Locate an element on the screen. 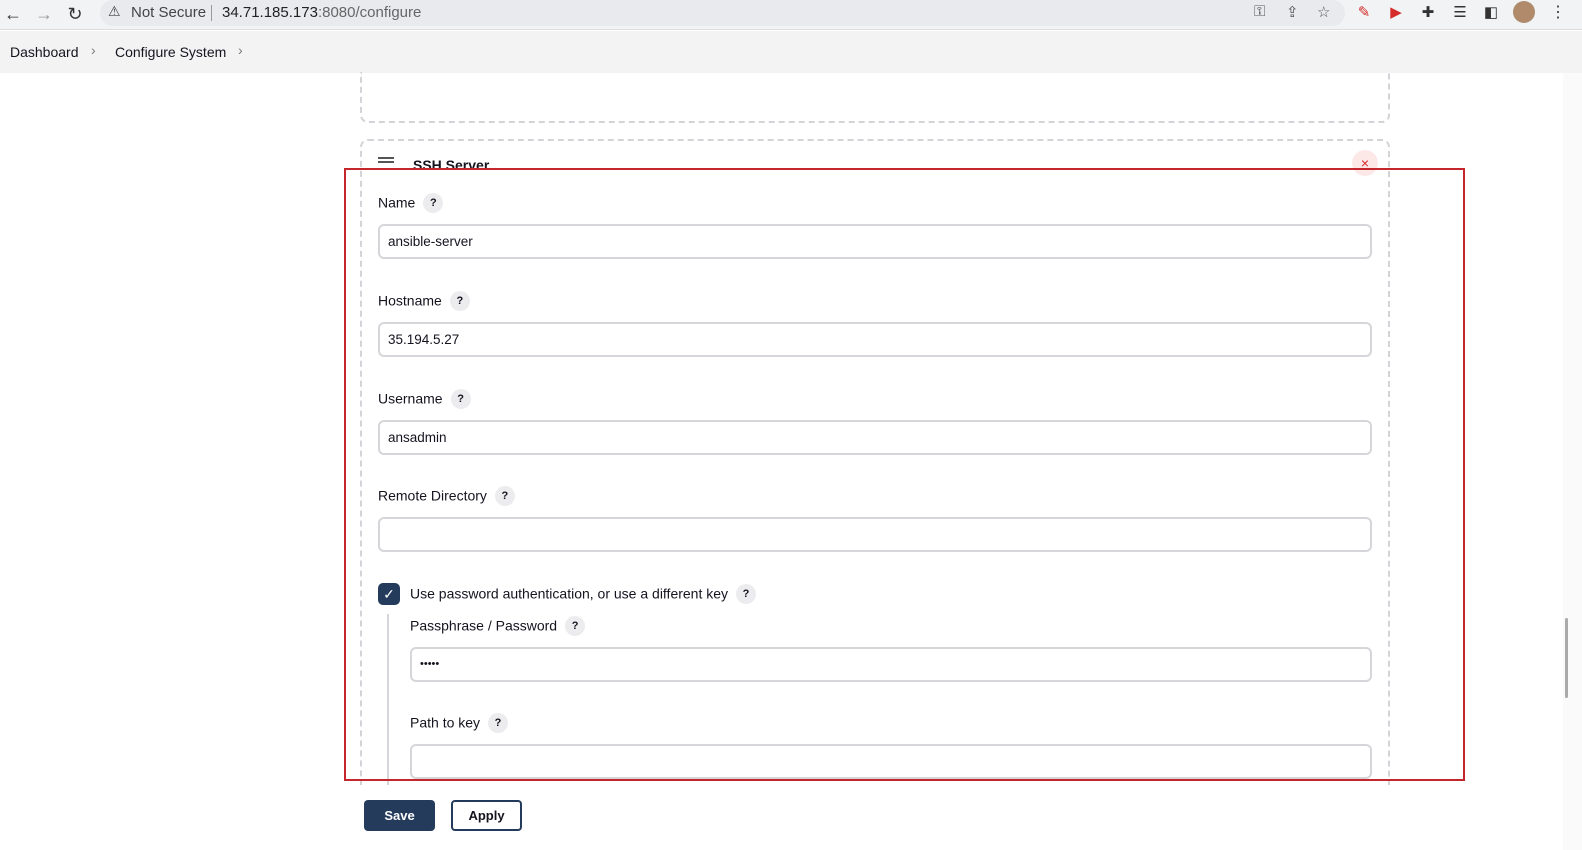 The height and width of the screenshot is (850, 1582). hostname-label: Hostname? is located at coordinates (424, 301).